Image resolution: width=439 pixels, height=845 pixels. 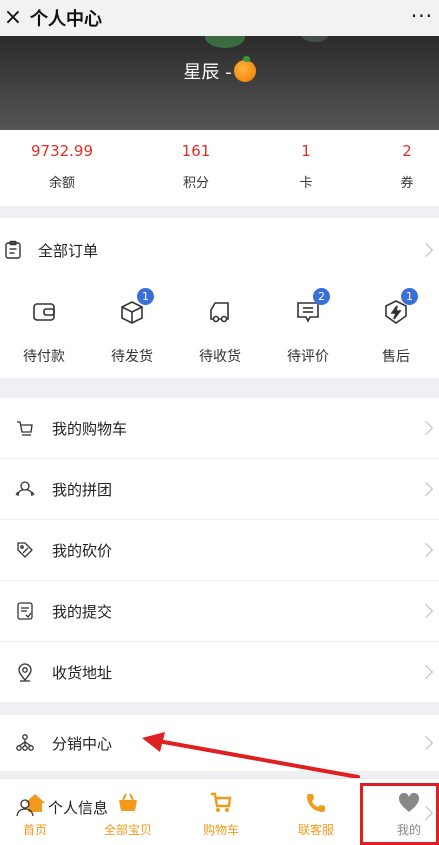 I want to click on menu-distribution-center: 分销中心, so click(x=219, y=743).